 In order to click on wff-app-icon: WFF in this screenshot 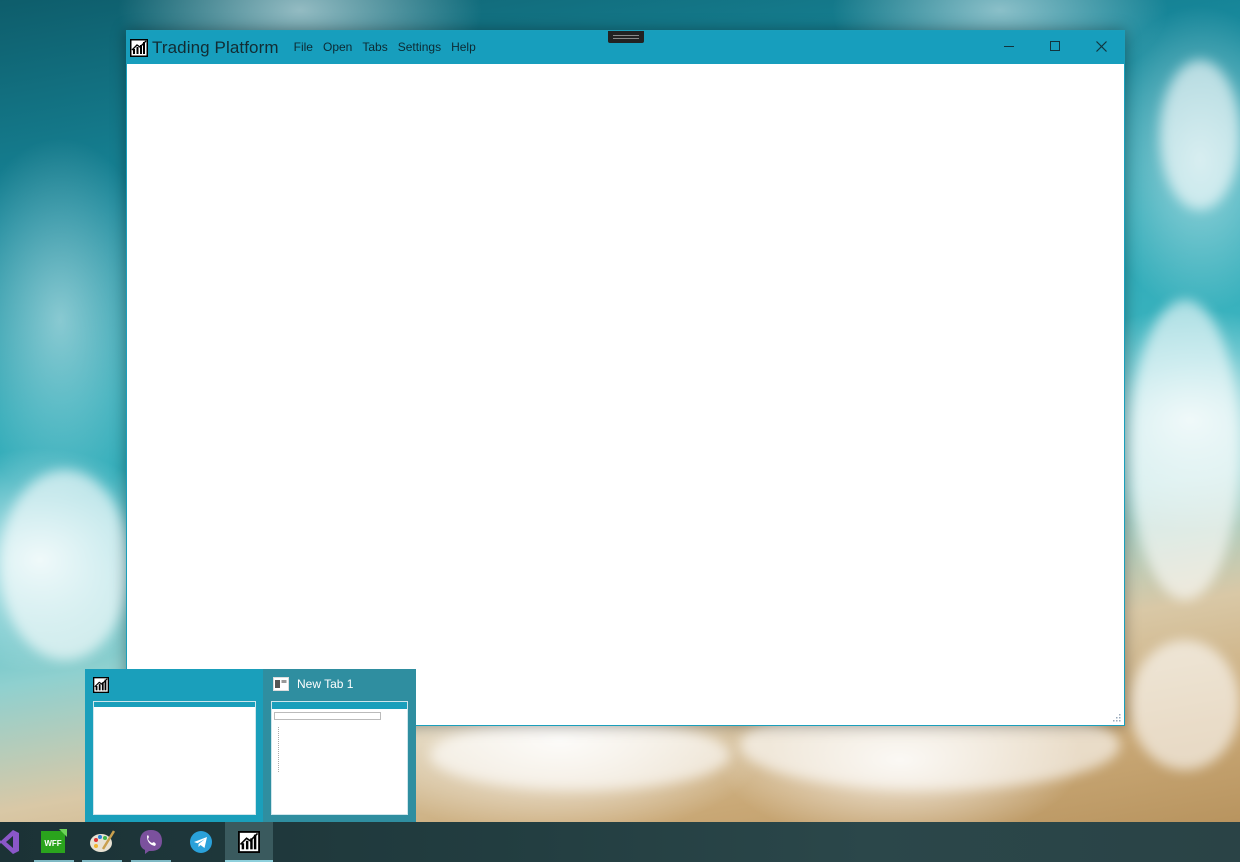, I will do `click(54, 841)`.